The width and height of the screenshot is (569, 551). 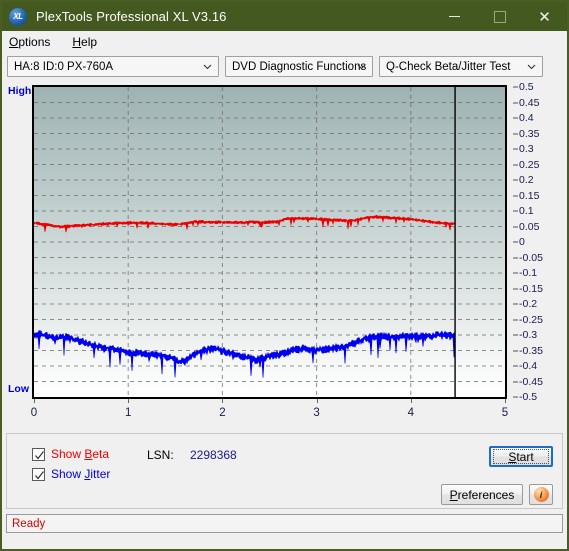 What do you see at coordinates (160, 455) in the screenshot?
I see `lsn-label: LSN:` at bounding box center [160, 455].